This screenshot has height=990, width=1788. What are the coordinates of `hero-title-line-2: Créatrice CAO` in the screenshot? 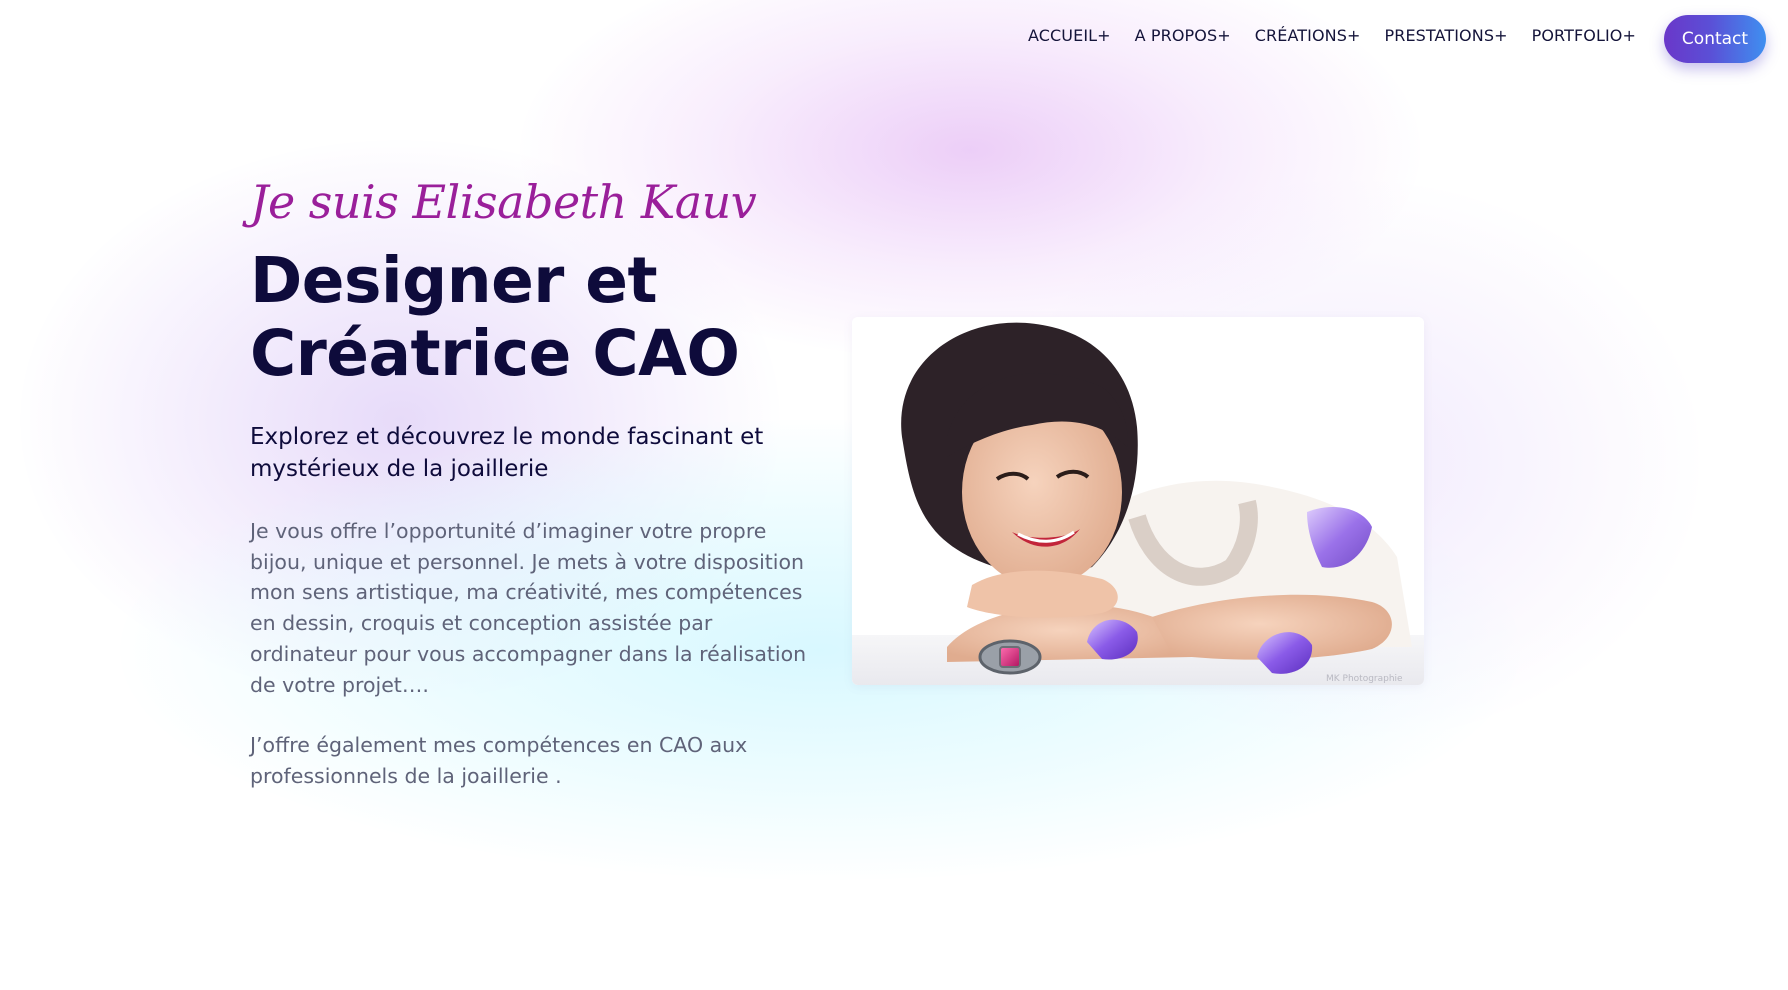 It's located at (495, 354).